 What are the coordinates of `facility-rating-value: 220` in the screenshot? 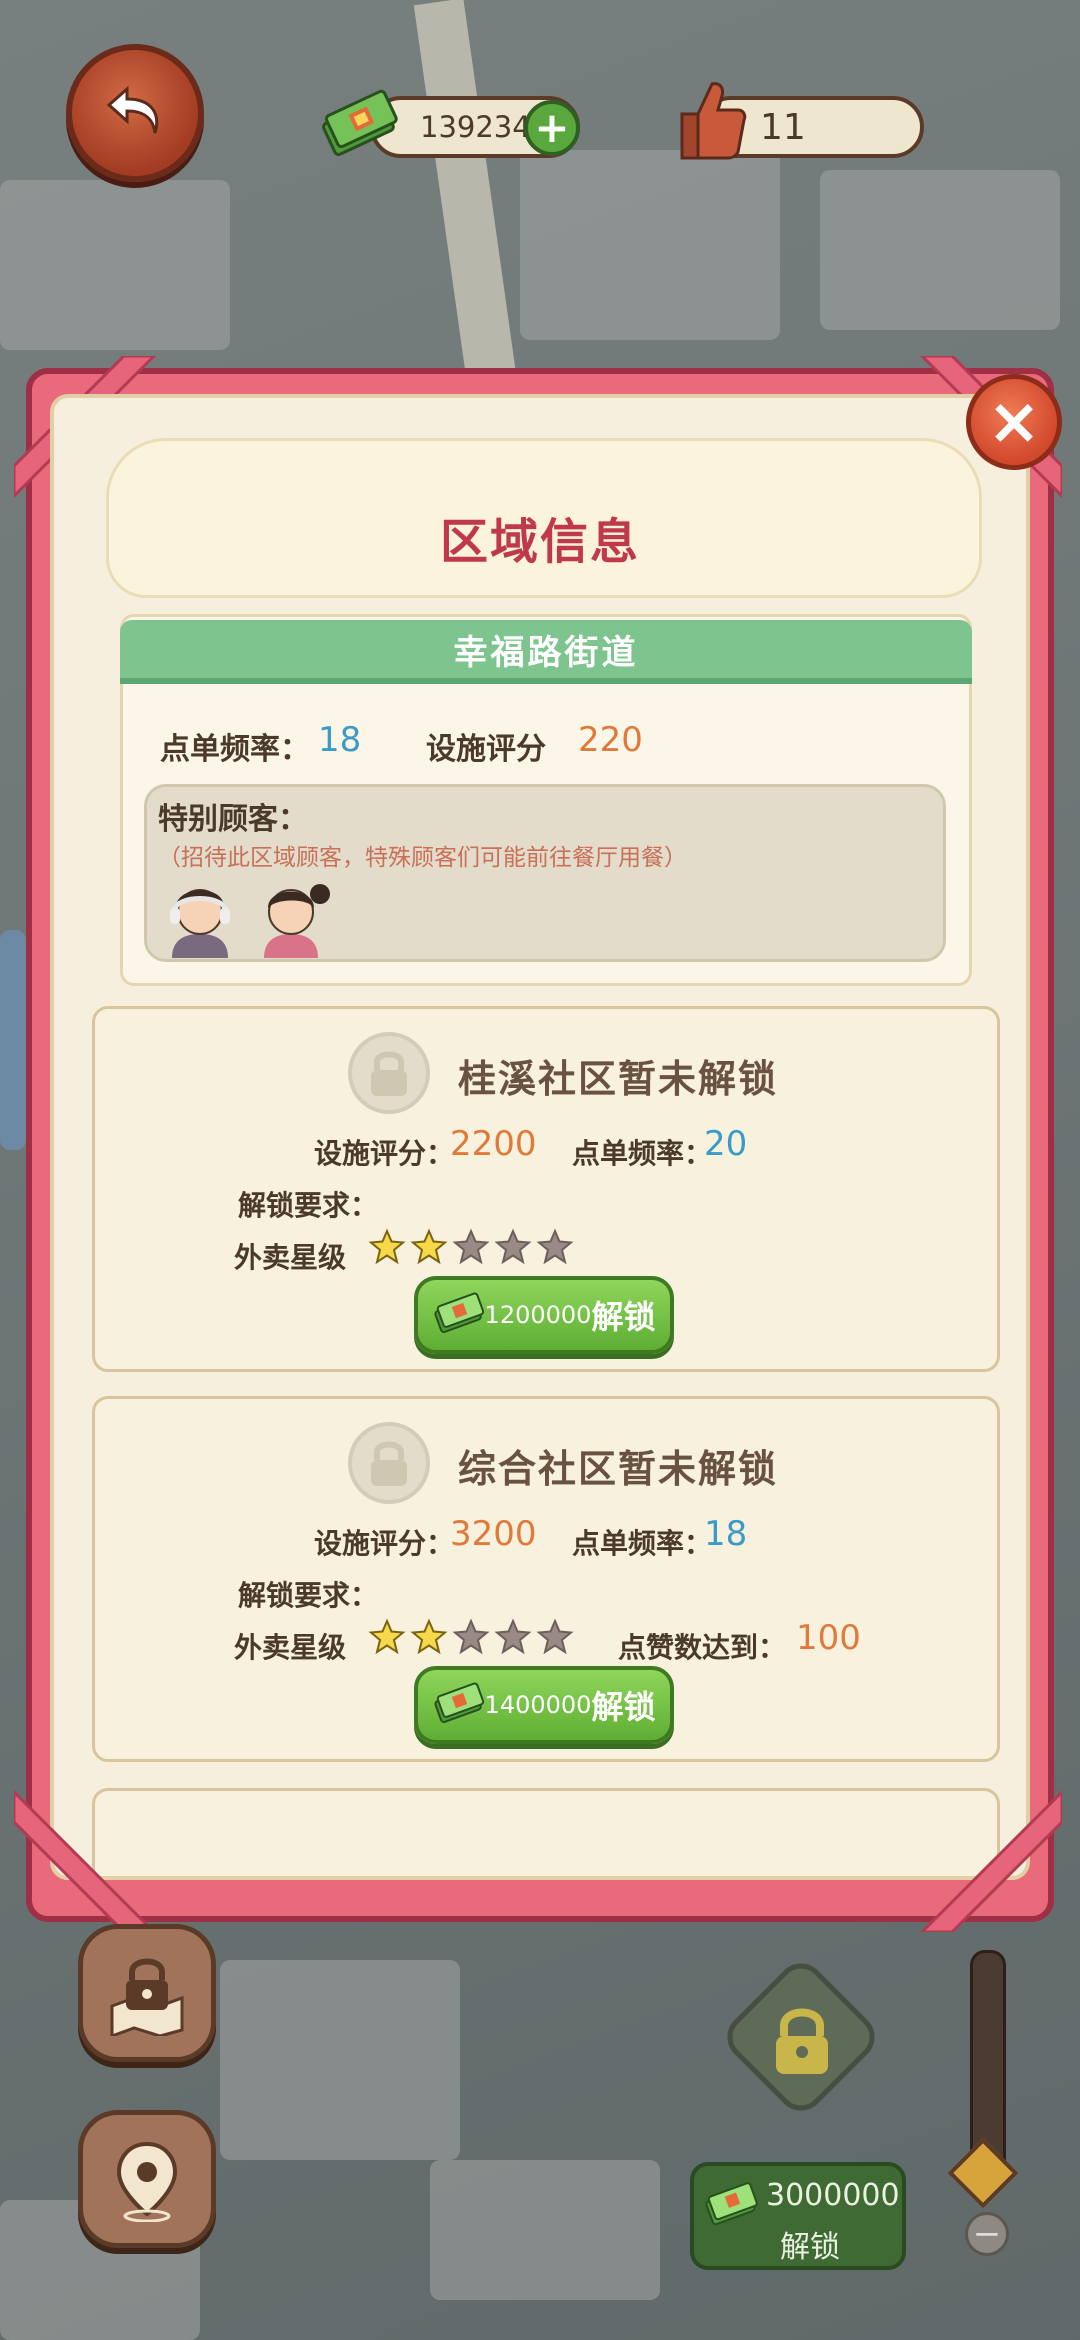 It's located at (610, 740).